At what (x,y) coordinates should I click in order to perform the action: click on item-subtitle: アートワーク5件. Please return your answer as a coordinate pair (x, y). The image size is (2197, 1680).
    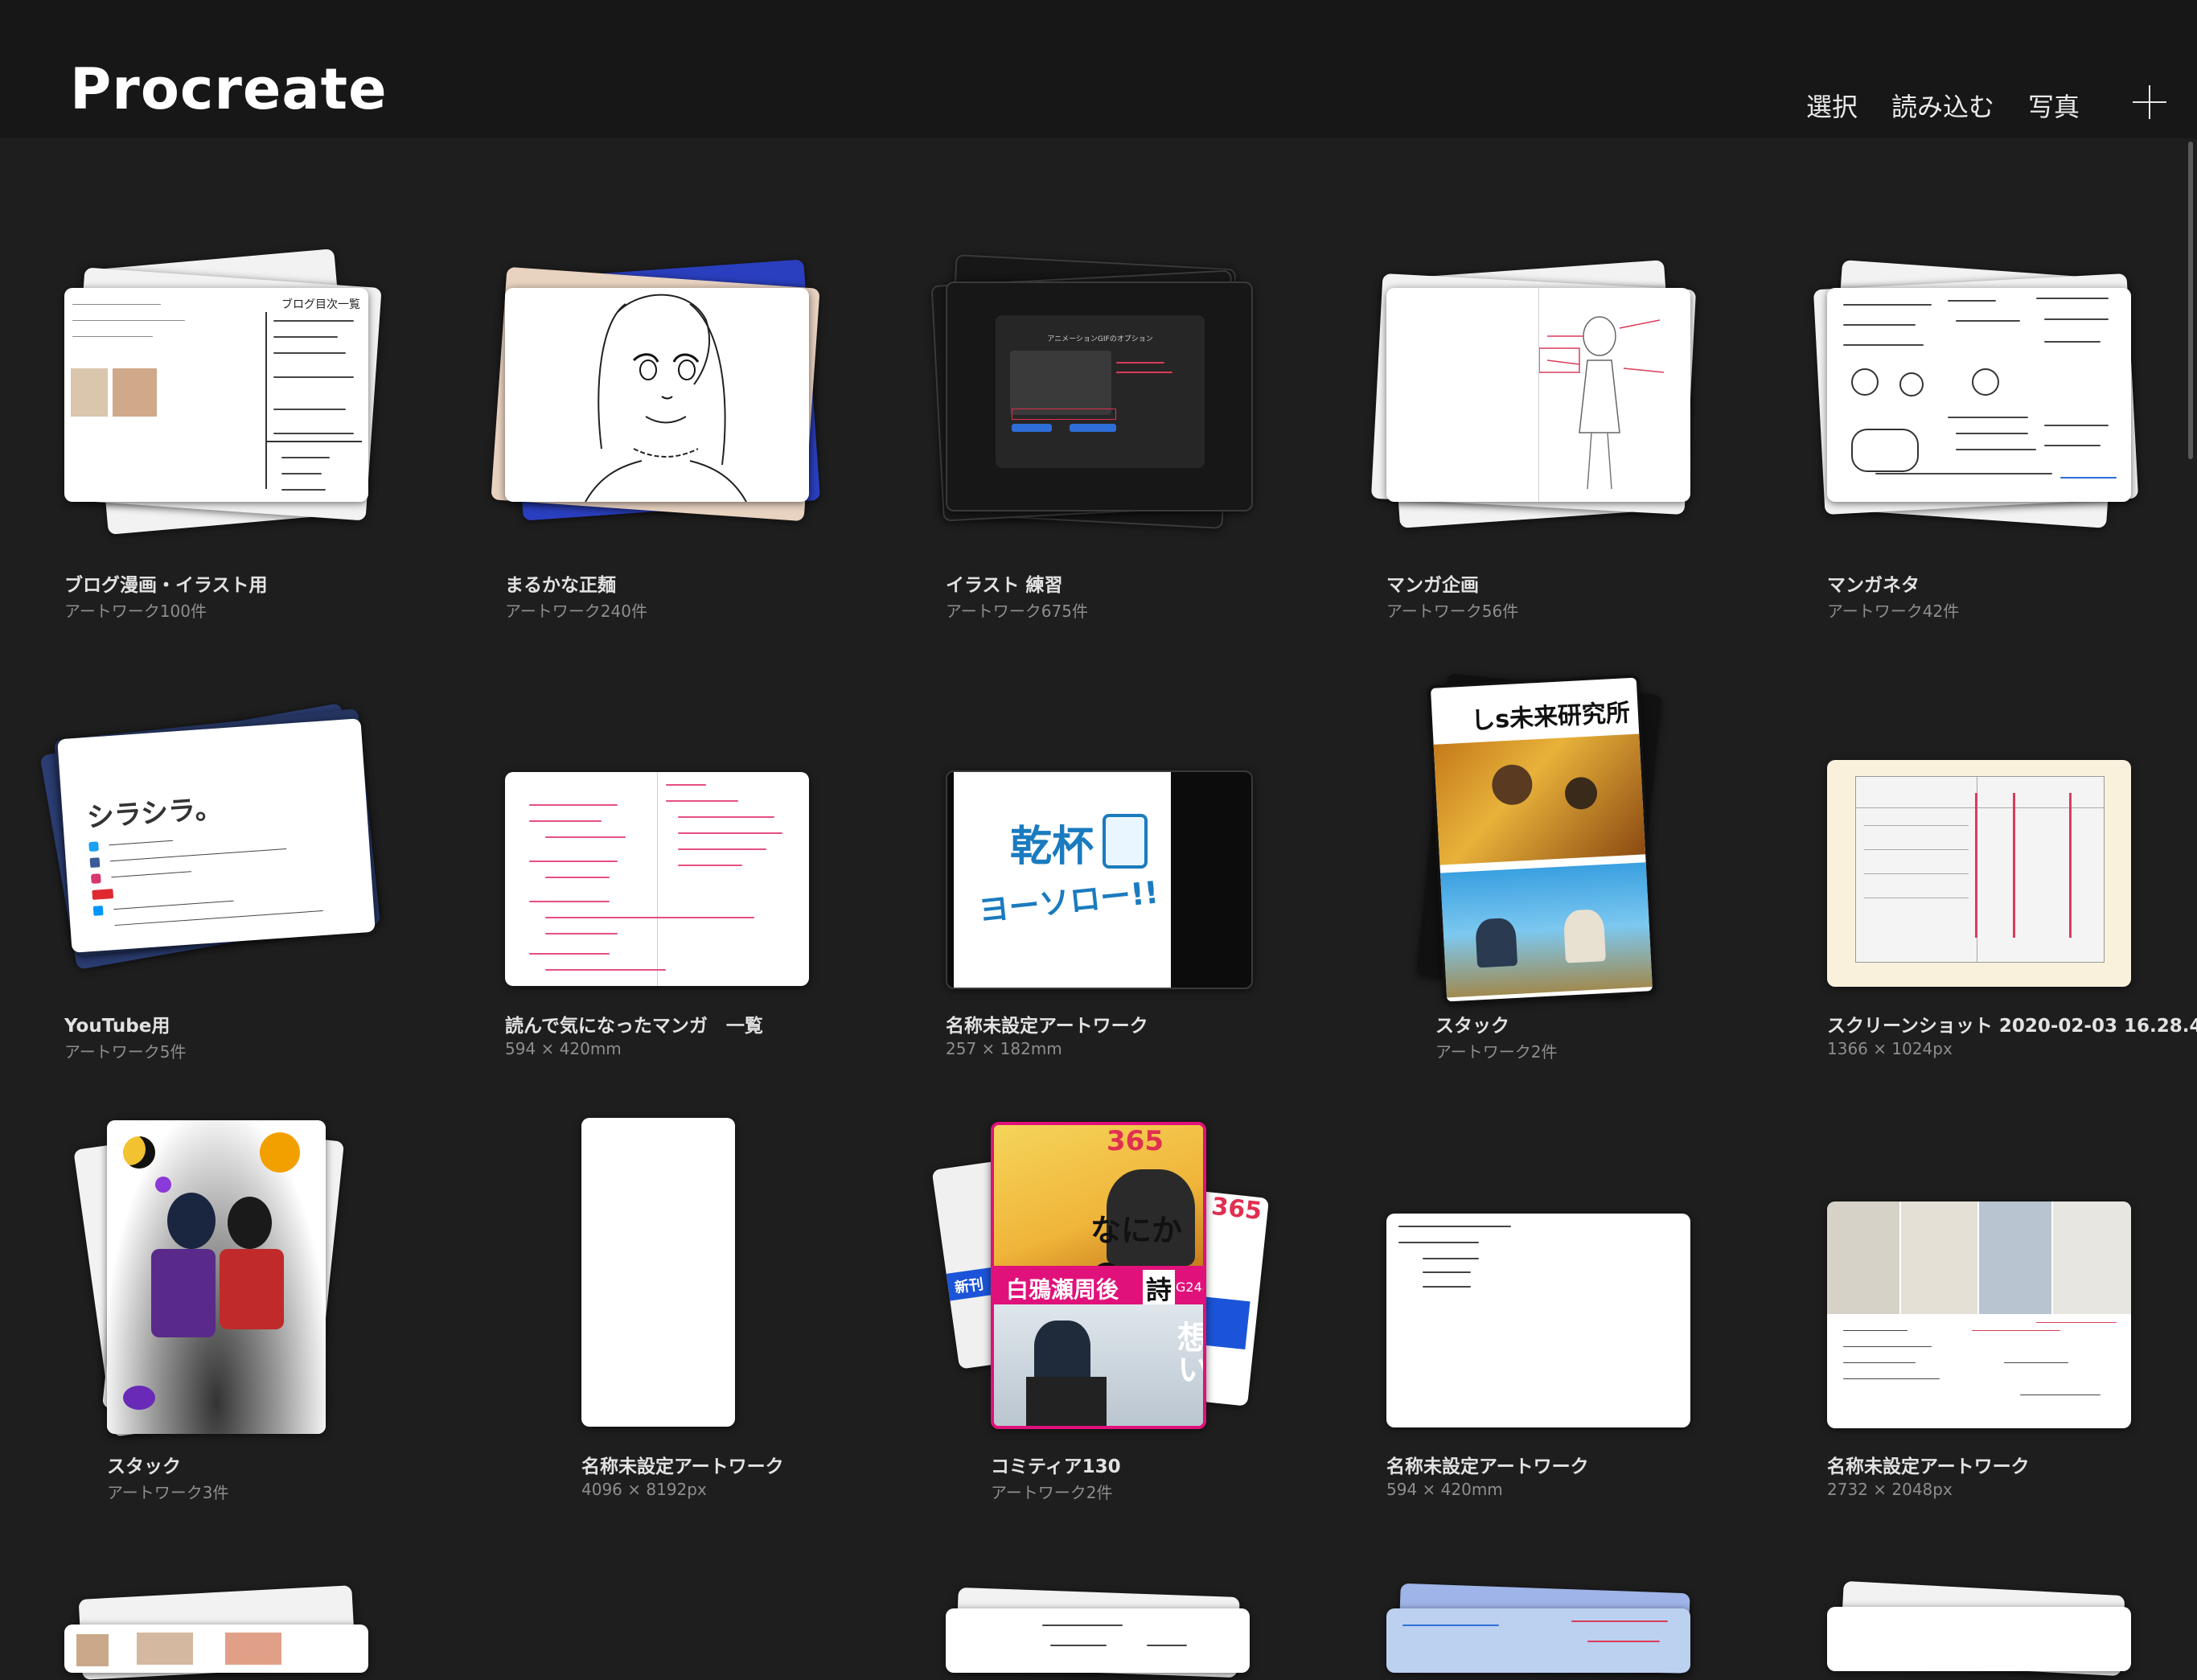
    Looking at the image, I should click on (125, 1052).